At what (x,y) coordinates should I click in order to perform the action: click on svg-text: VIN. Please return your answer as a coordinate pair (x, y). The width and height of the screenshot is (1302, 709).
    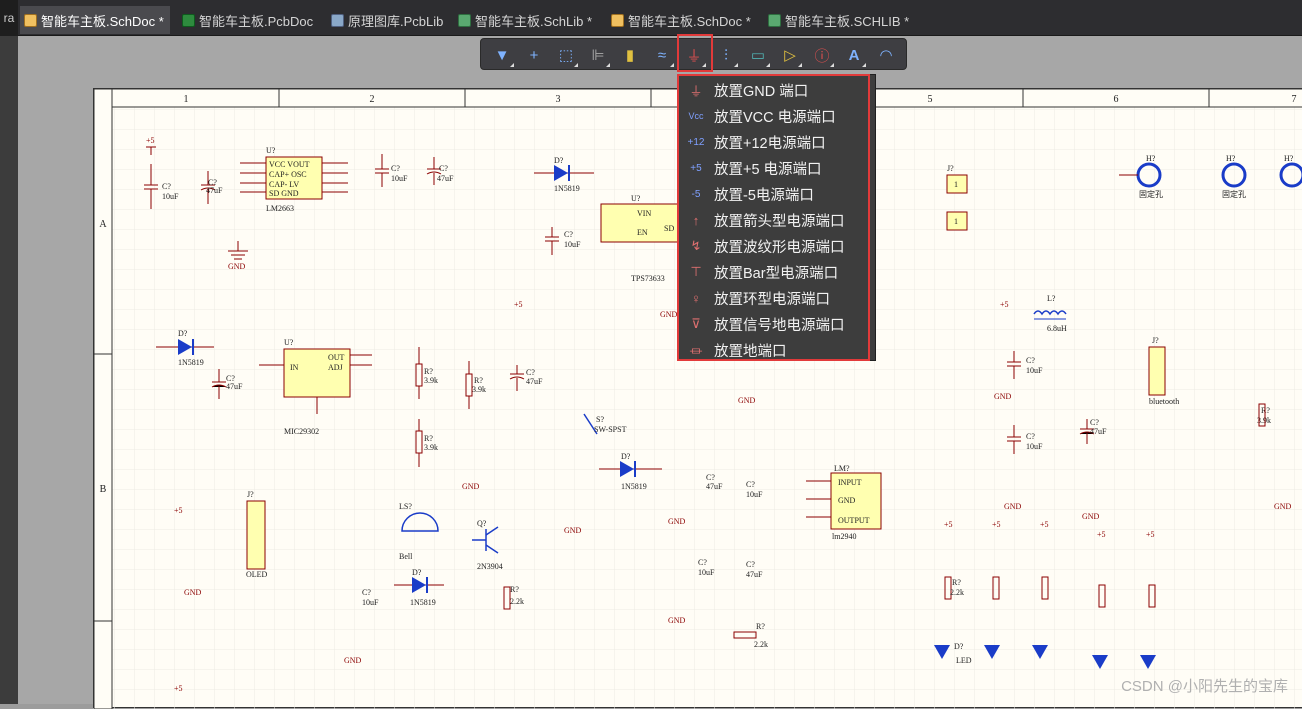
    Looking at the image, I should click on (644, 213).